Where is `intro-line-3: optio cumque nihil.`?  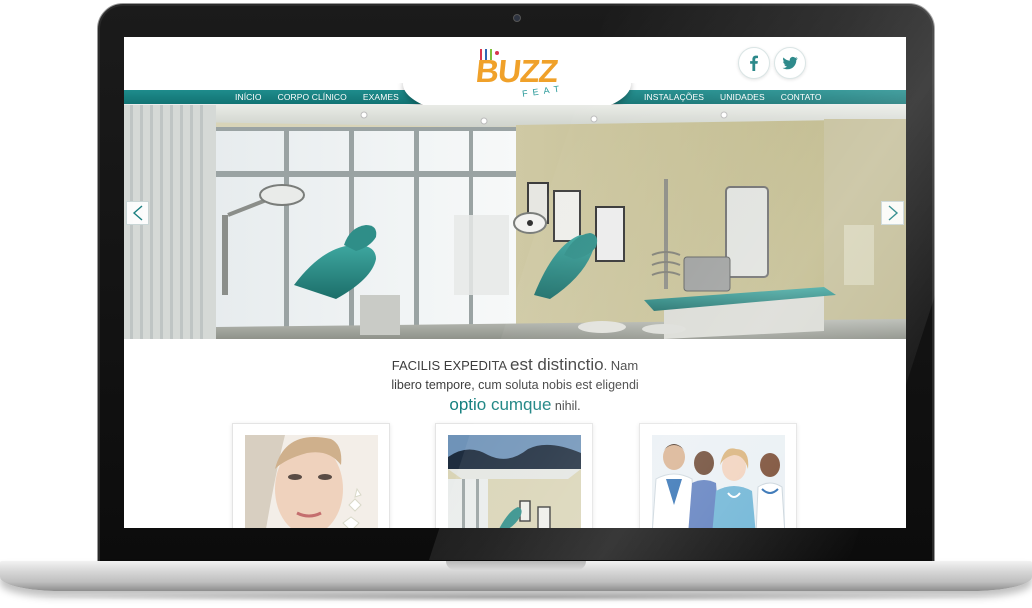 intro-line-3: optio cumque nihil. is located at coordinates (515, 405).